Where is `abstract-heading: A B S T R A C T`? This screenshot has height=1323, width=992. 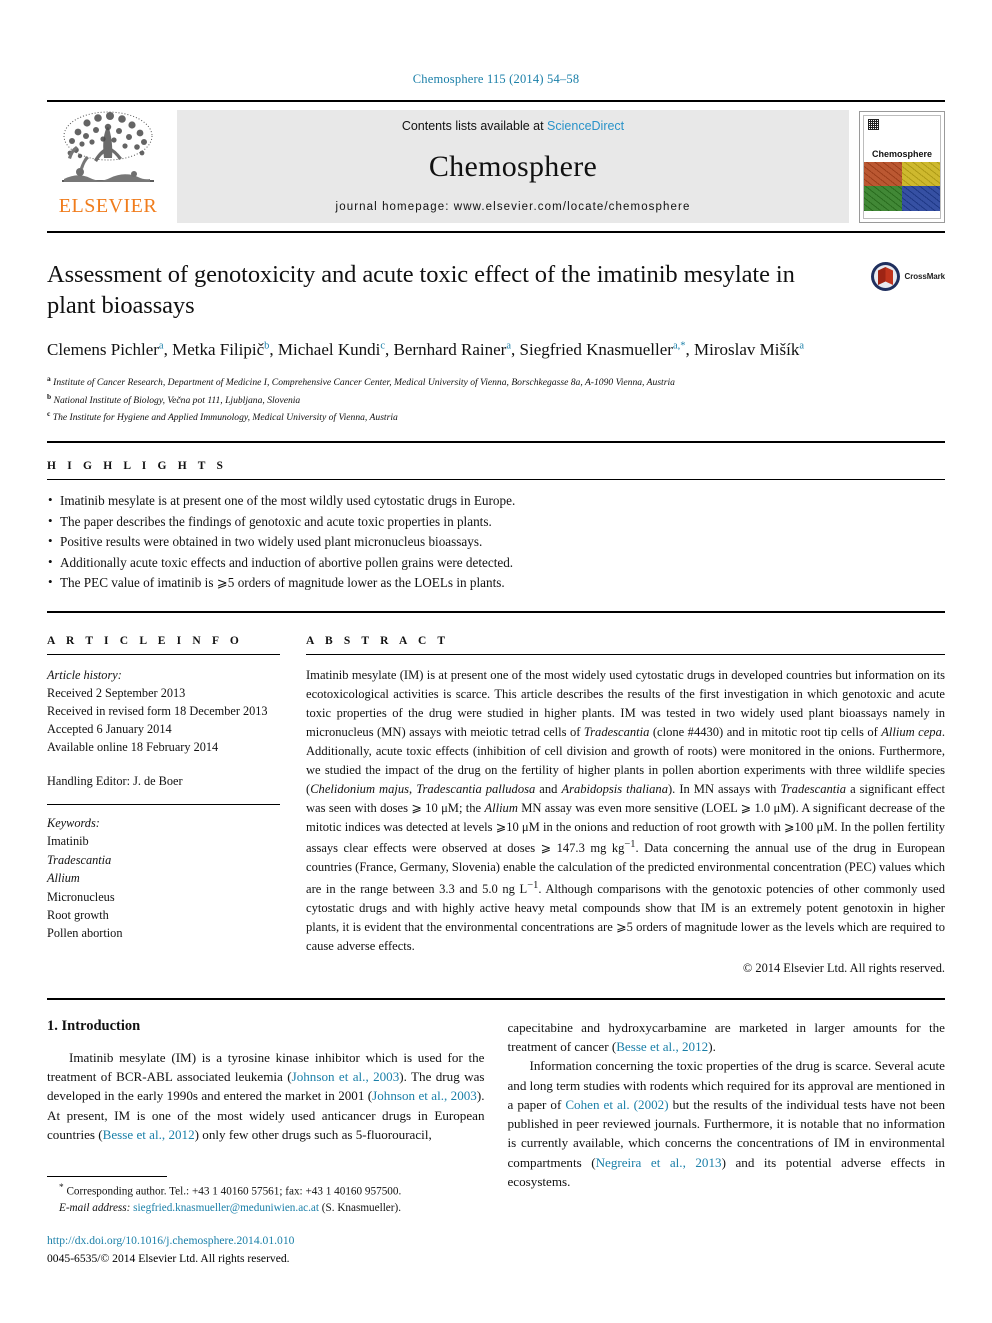
abstract-heading: A B S T R A C T is located at coordinates (378, 640).